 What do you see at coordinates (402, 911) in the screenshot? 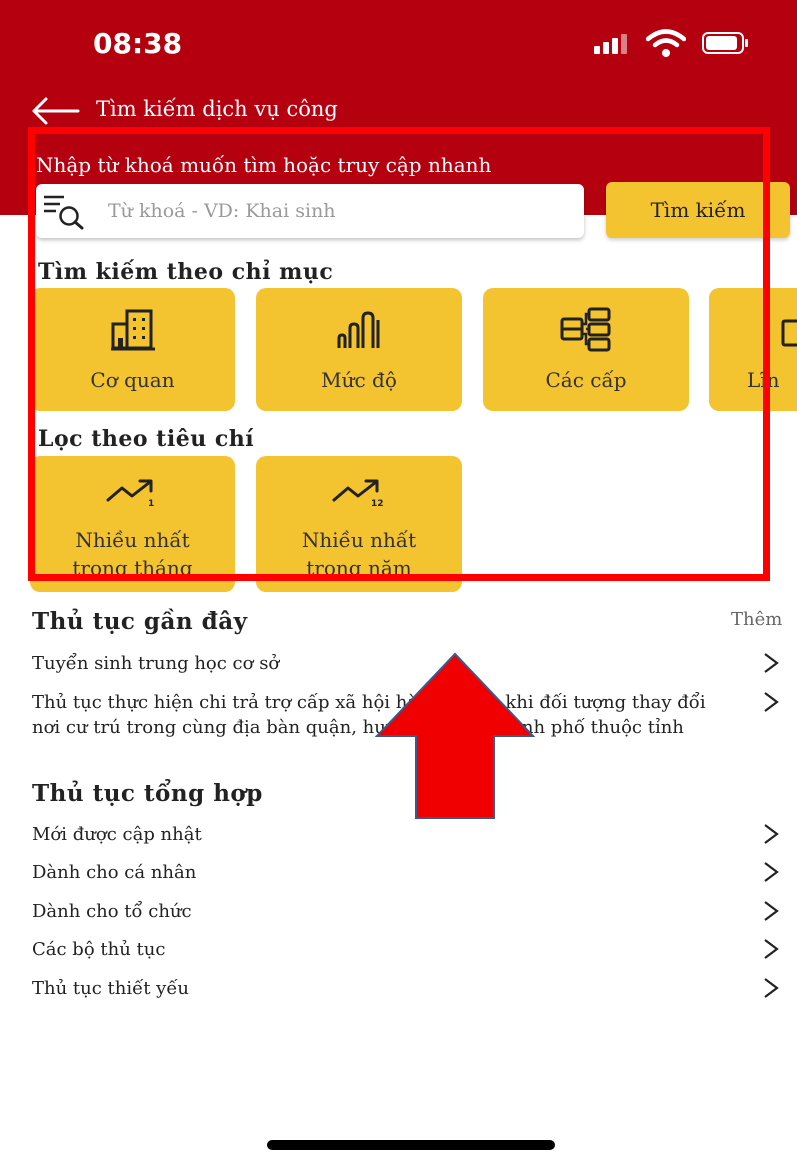
I see `list-item: Dành cho tổ chức` at bounding box center [402, 911].